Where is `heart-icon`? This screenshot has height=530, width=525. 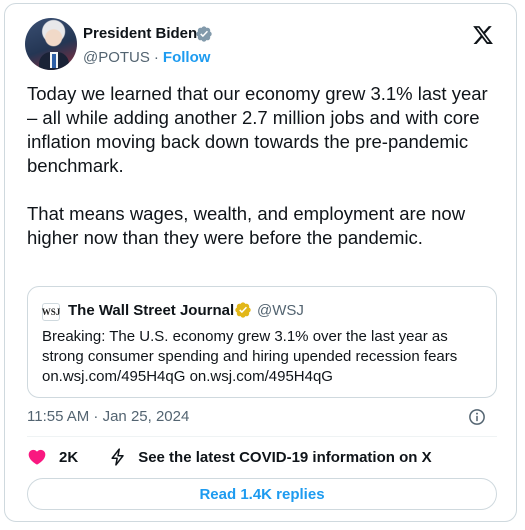
heart-icon is located at coordinates (37, 457).